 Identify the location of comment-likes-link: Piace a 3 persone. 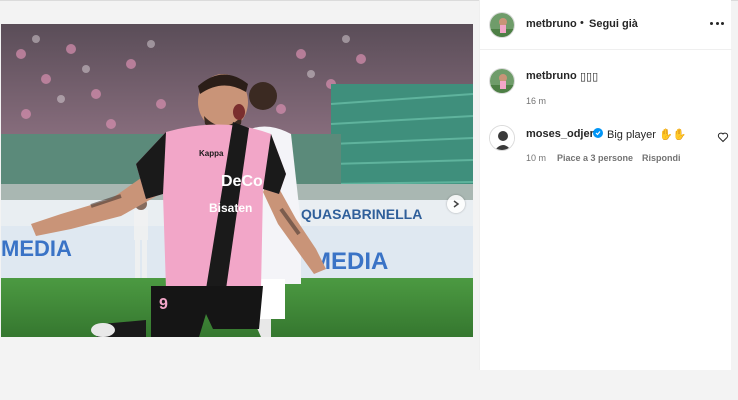
(595, 158).